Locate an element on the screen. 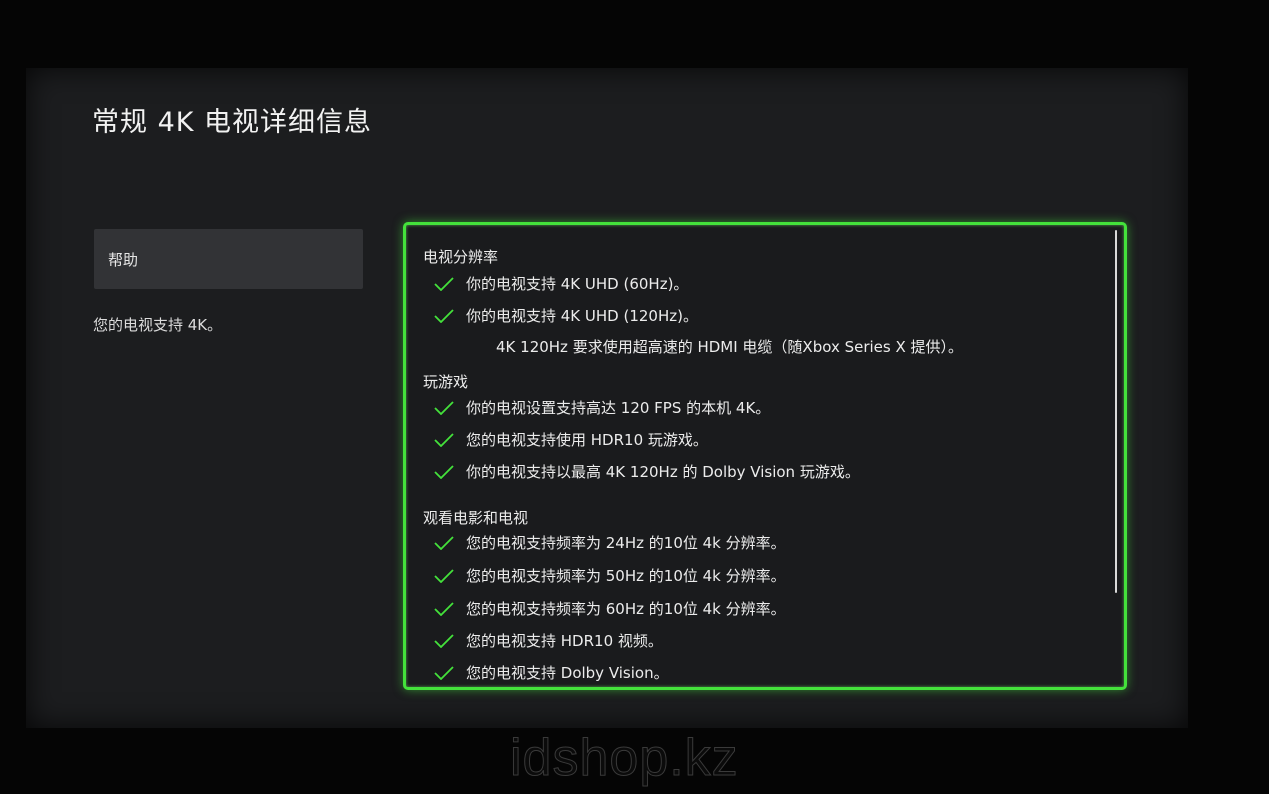  list-item: 你的电视设置支持高达 120 FPS 的本机 4K。 is located at coordinates (602, 407).